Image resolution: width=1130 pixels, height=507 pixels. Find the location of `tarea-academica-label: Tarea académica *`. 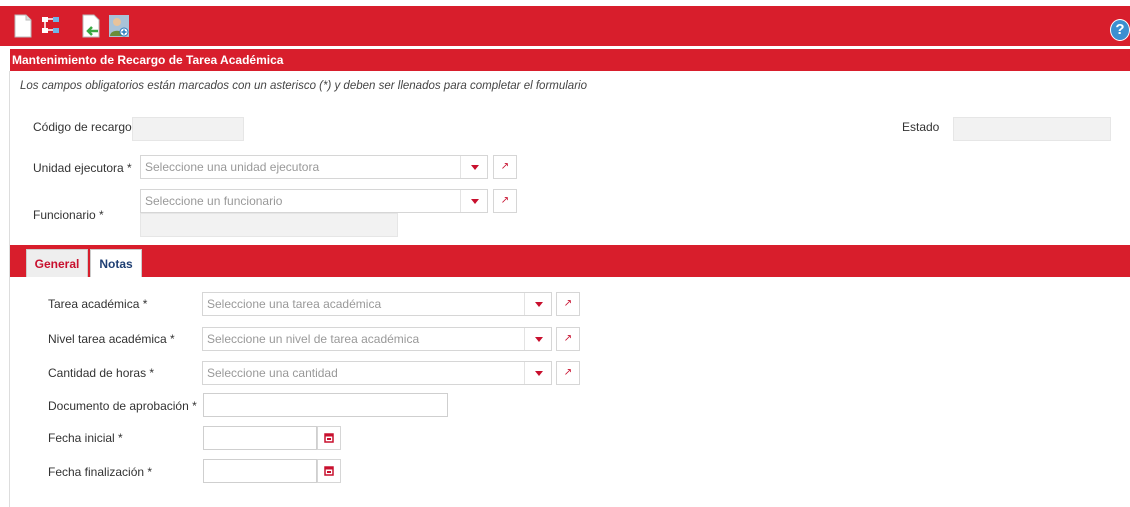

tarea-academica-label: Tarea académica * is located at coordinates (98, 304).